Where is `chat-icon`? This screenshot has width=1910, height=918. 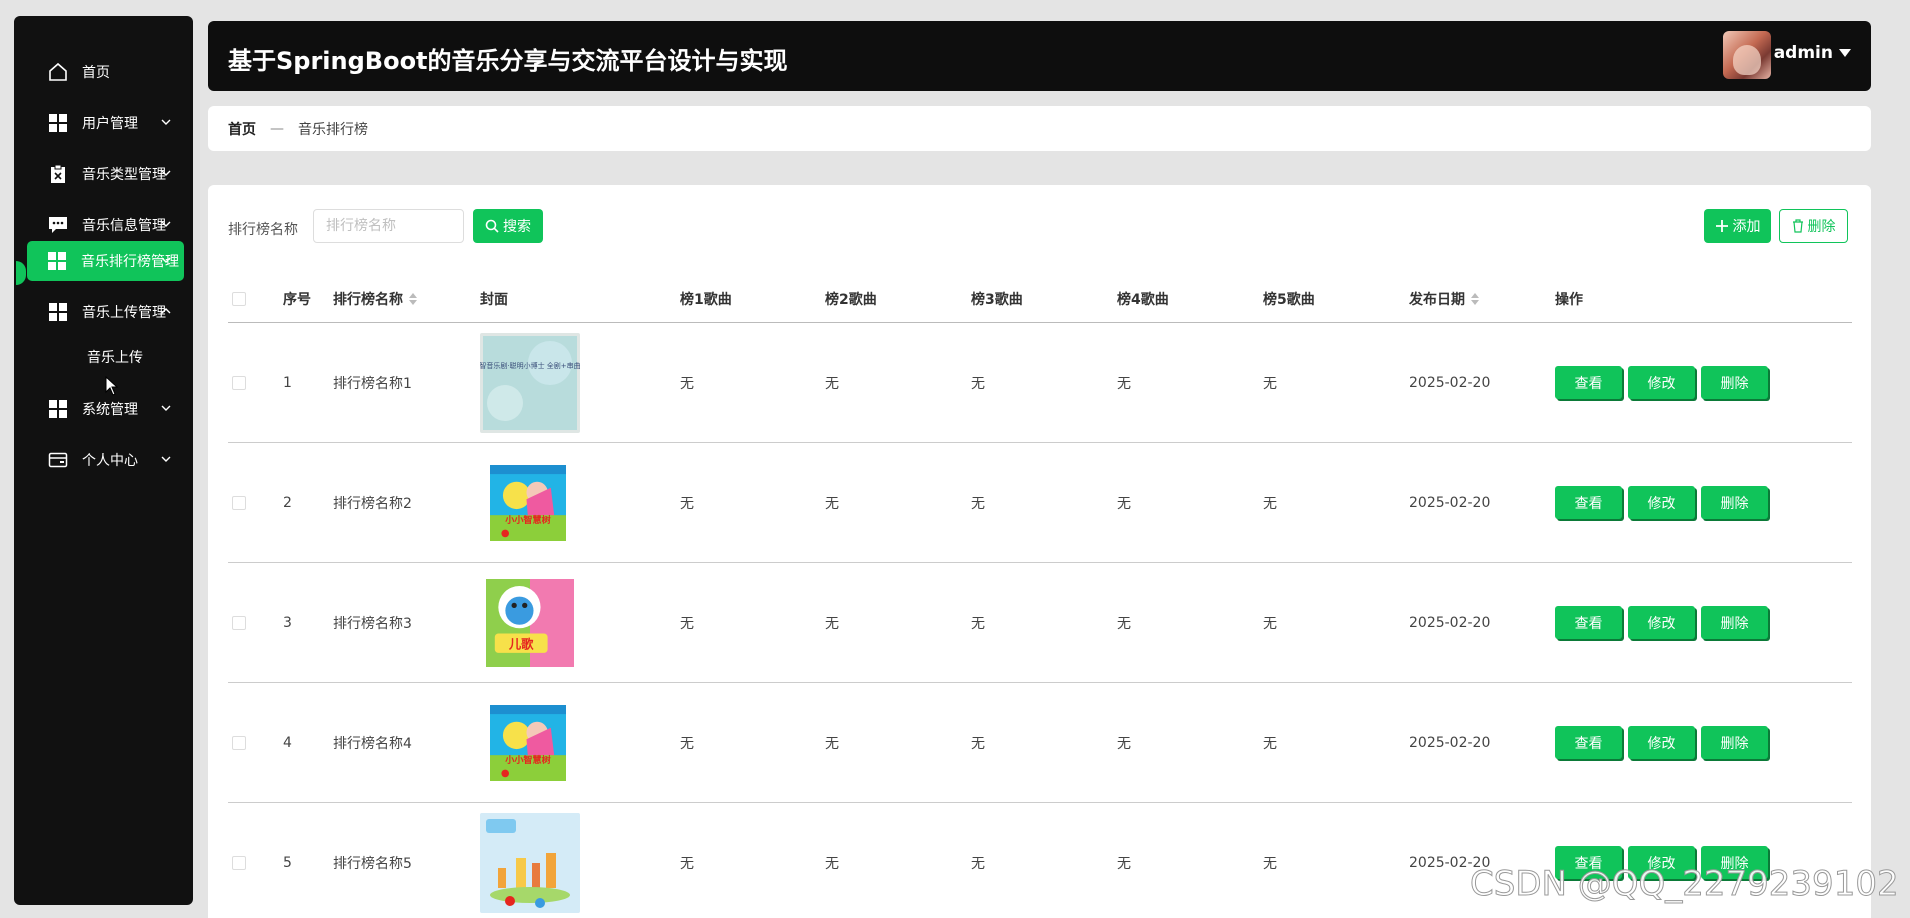 chat-icon is located at coordinates (58, 225).